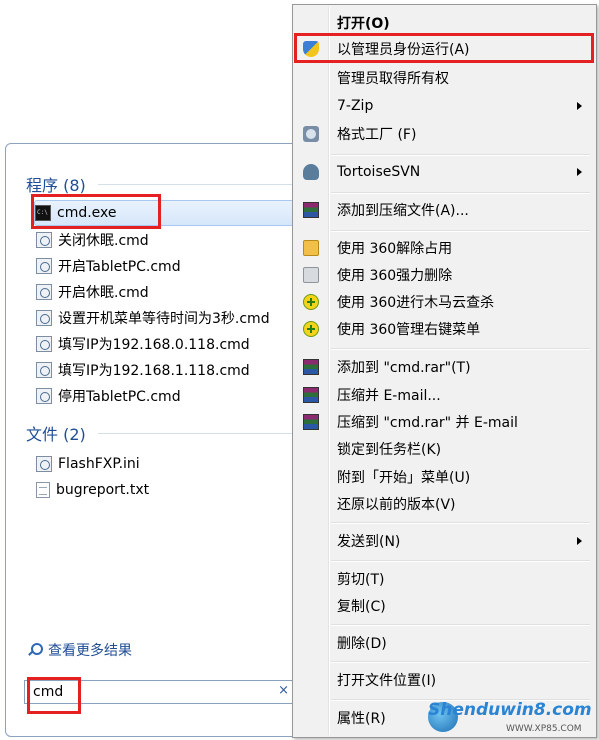 The width and height of the screenshot is (599, 740). Describe the element at coordinates (311, 275) in the screenshot. I see `360-shred-icon` at that location.